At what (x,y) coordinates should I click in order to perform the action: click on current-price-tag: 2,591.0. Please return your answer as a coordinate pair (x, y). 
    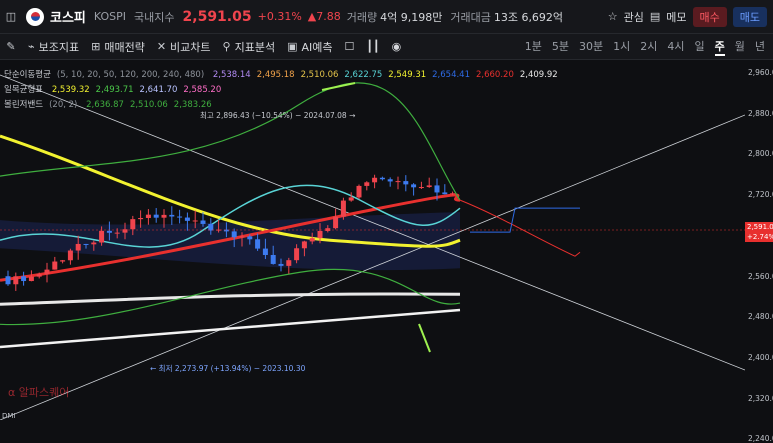
    Looking at the image, I should click on (759, 227).